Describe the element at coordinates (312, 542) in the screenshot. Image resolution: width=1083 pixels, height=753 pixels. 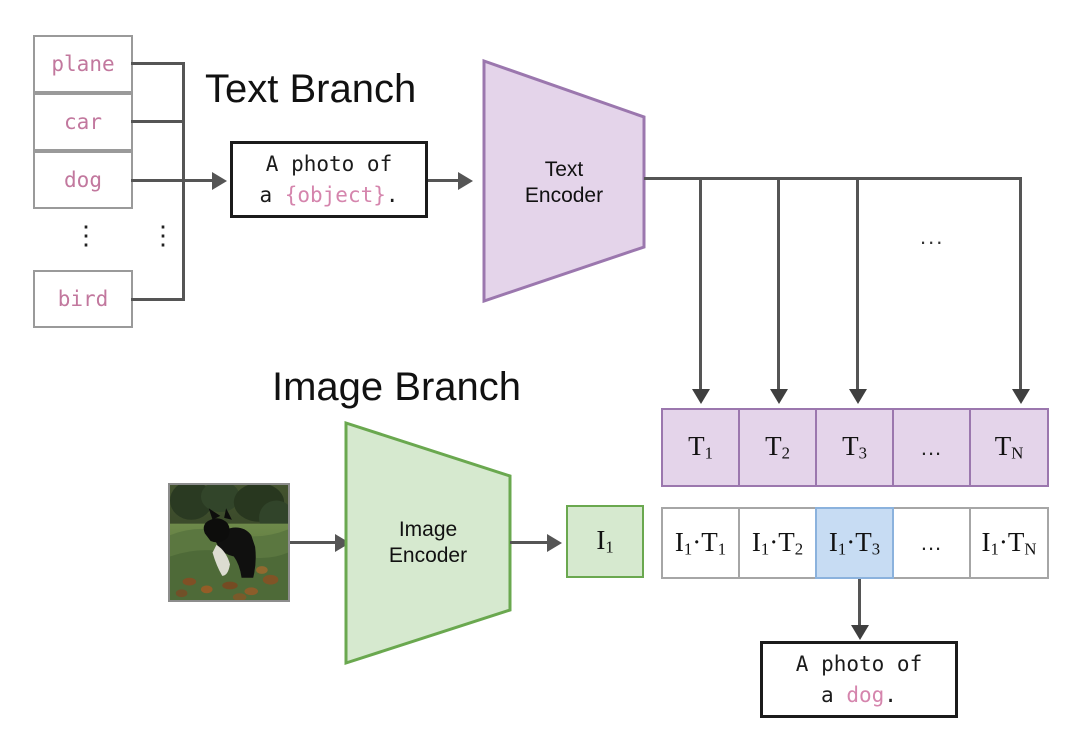
I see `image-encoder-input-line` at that location.